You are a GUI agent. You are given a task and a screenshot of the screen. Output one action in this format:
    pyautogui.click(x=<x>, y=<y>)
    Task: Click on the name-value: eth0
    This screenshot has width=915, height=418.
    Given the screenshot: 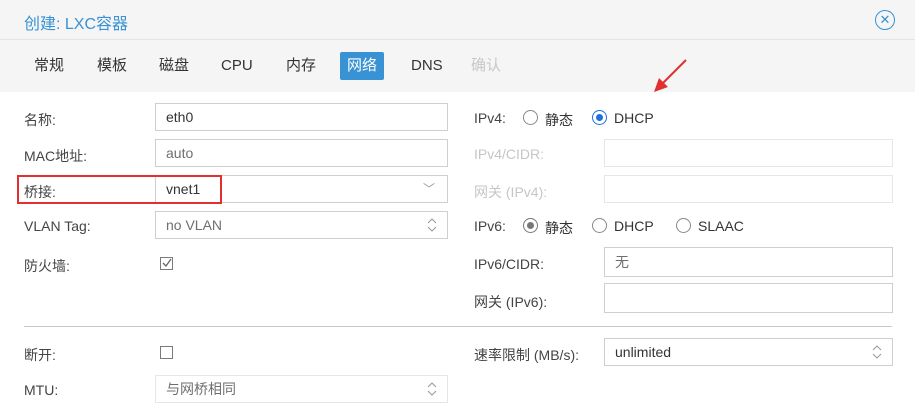 What is the action you would take?
    pyautogui.click(x=180, y=117)
    